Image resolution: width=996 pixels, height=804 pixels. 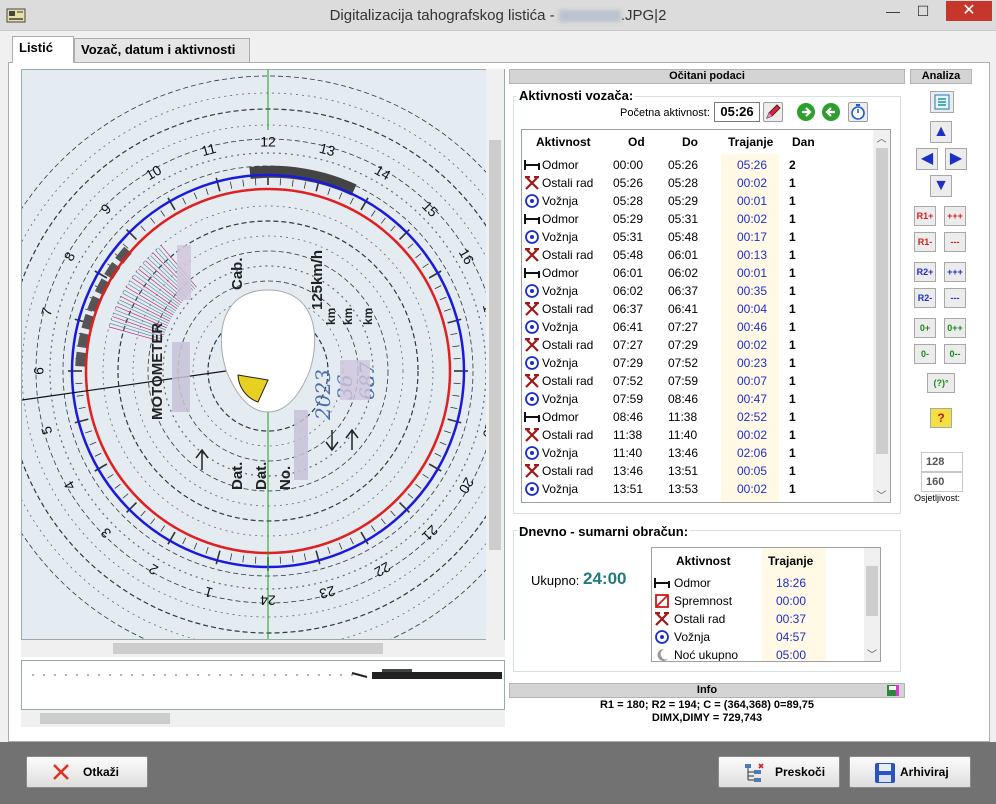 What do you see at coordinates (707, 76) in the screenshot?
I see `ocitani-podaci-header: Očitani podaci` at bounding box center [707, 76].